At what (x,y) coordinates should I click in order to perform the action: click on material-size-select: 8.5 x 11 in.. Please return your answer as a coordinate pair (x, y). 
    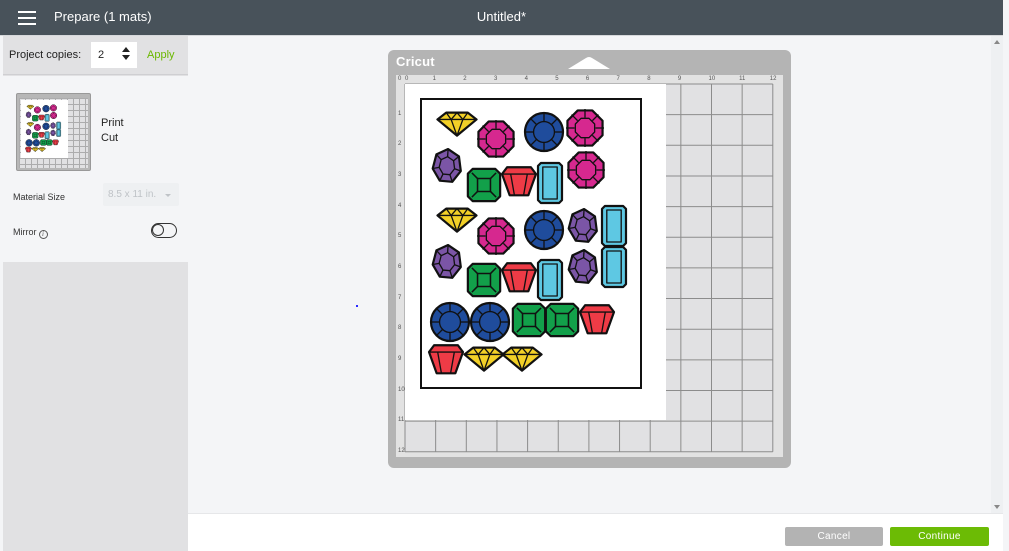
    Looking at the image, I should click on (141, 194).